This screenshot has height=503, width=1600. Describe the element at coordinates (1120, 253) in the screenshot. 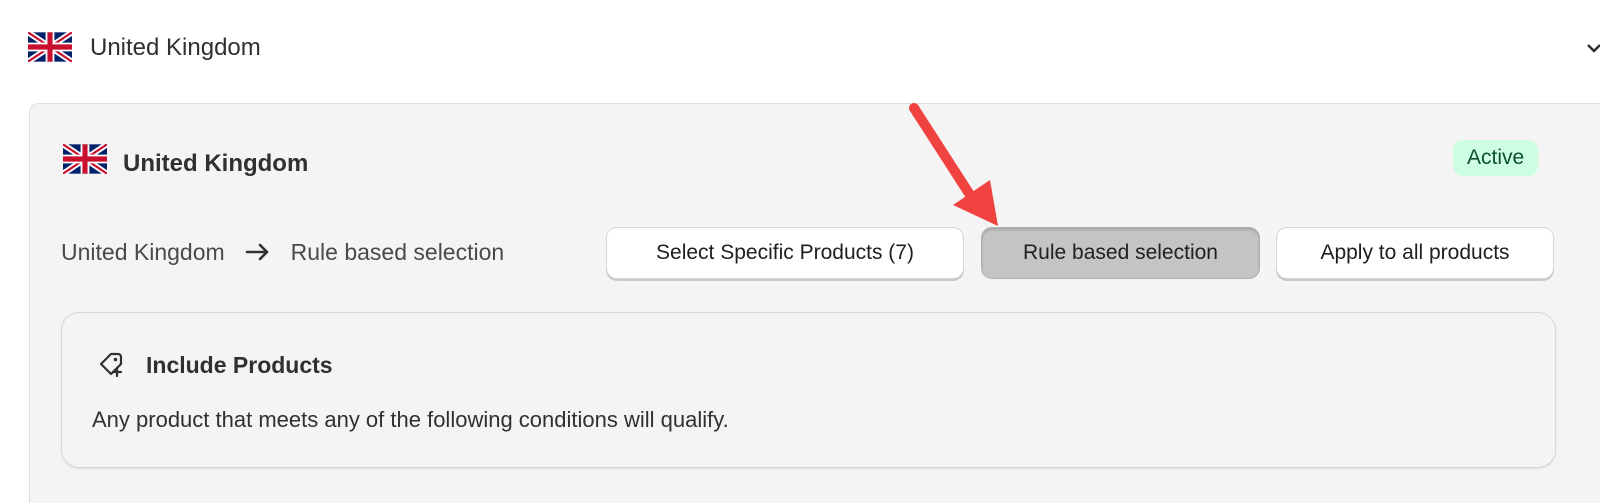

I see `rule-based-selection-button: Rule based selection` at that location.